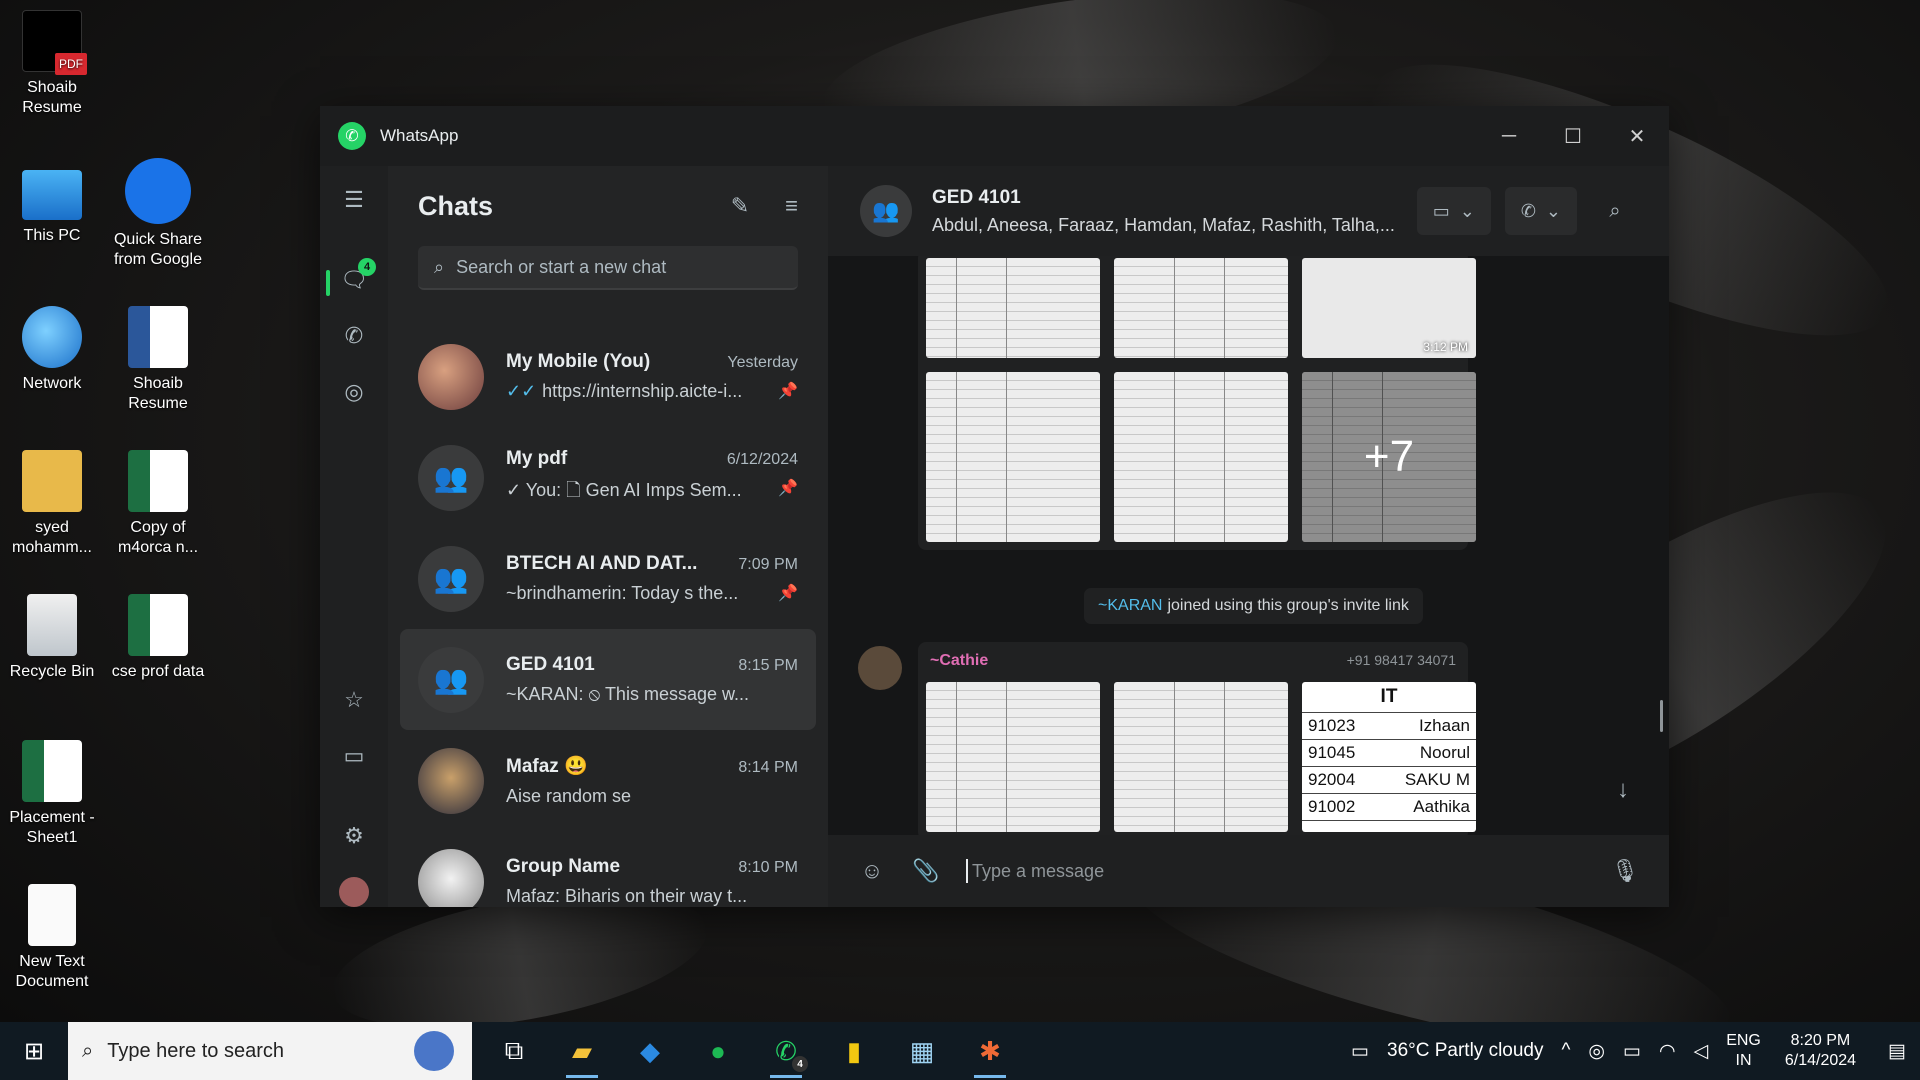  I want to click on chat-name: My pdf, so click(537, 458).